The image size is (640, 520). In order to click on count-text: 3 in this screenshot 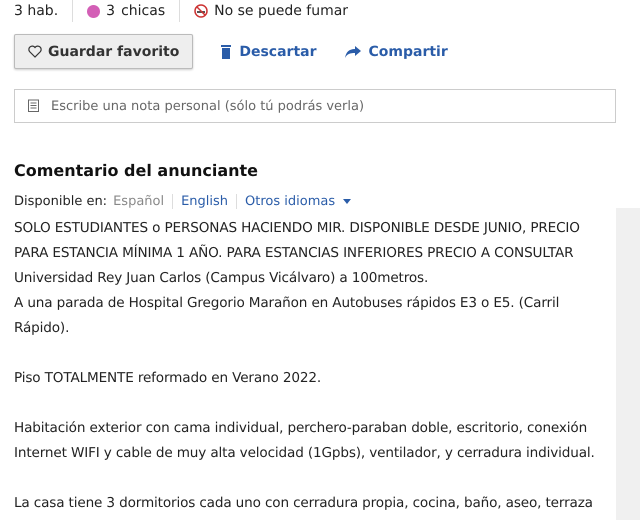, I will do `click(111, 11)`.